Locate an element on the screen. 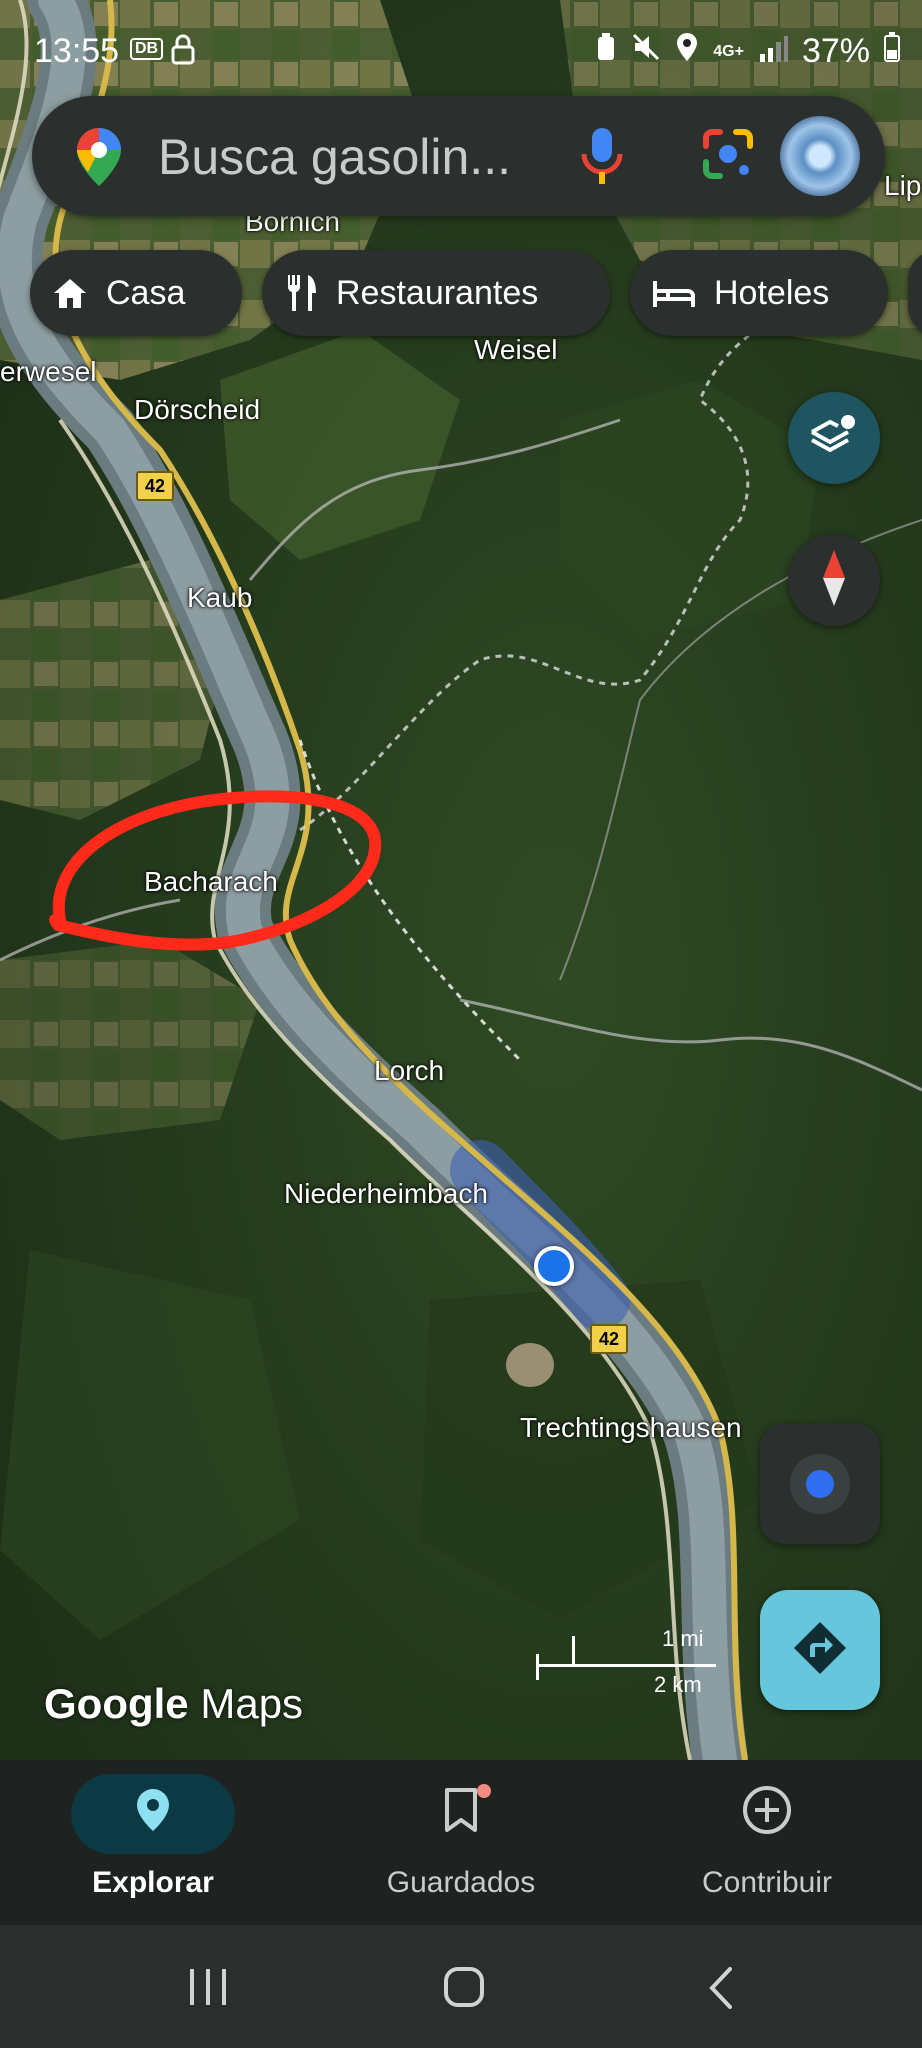 This screenshot has width=922, height=2048. nav-label: Contribuir is located at coordinates (767, 1882).